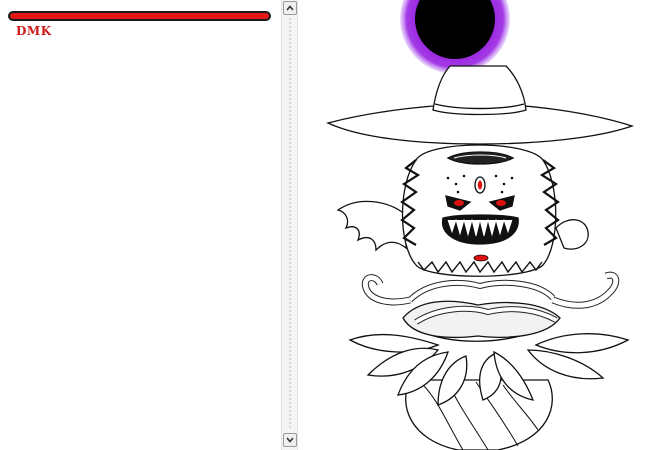 The width and height of the screenshot is (650, 450). I want to click on vertical-scrollbar, so click(289, 225).